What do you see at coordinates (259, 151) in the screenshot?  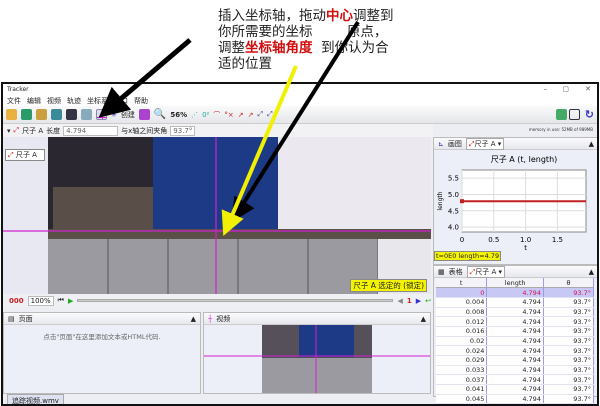 I see `arrow-to-axis-angle` at bounding box center [259, 151].